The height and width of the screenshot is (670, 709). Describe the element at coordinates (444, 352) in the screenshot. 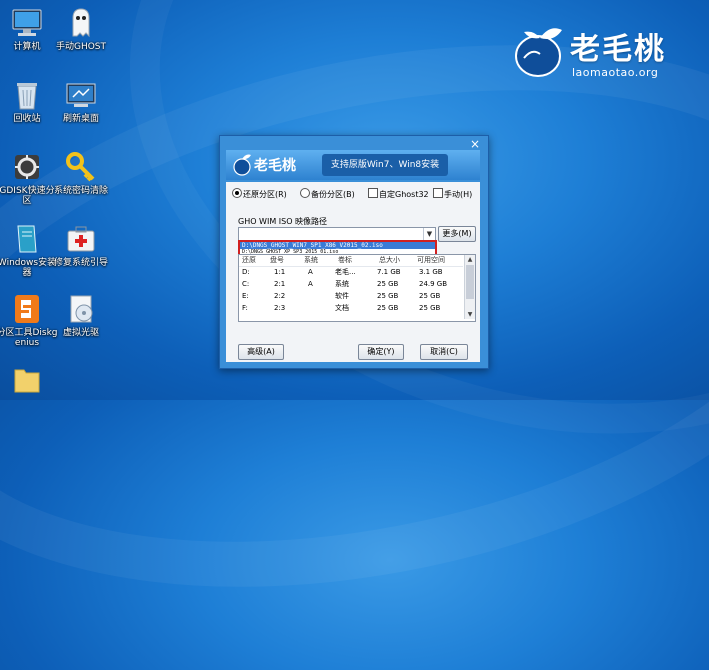

I see `cancel-button: 取消(C)` at that location.